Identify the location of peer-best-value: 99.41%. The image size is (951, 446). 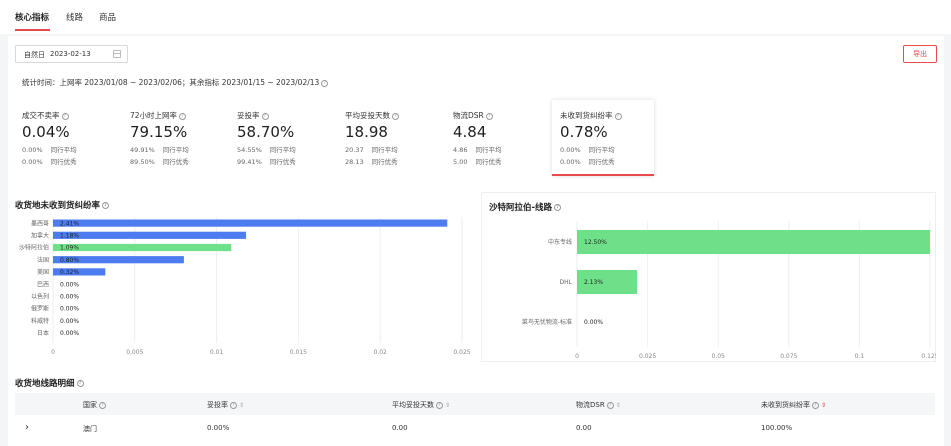
(249, 162).